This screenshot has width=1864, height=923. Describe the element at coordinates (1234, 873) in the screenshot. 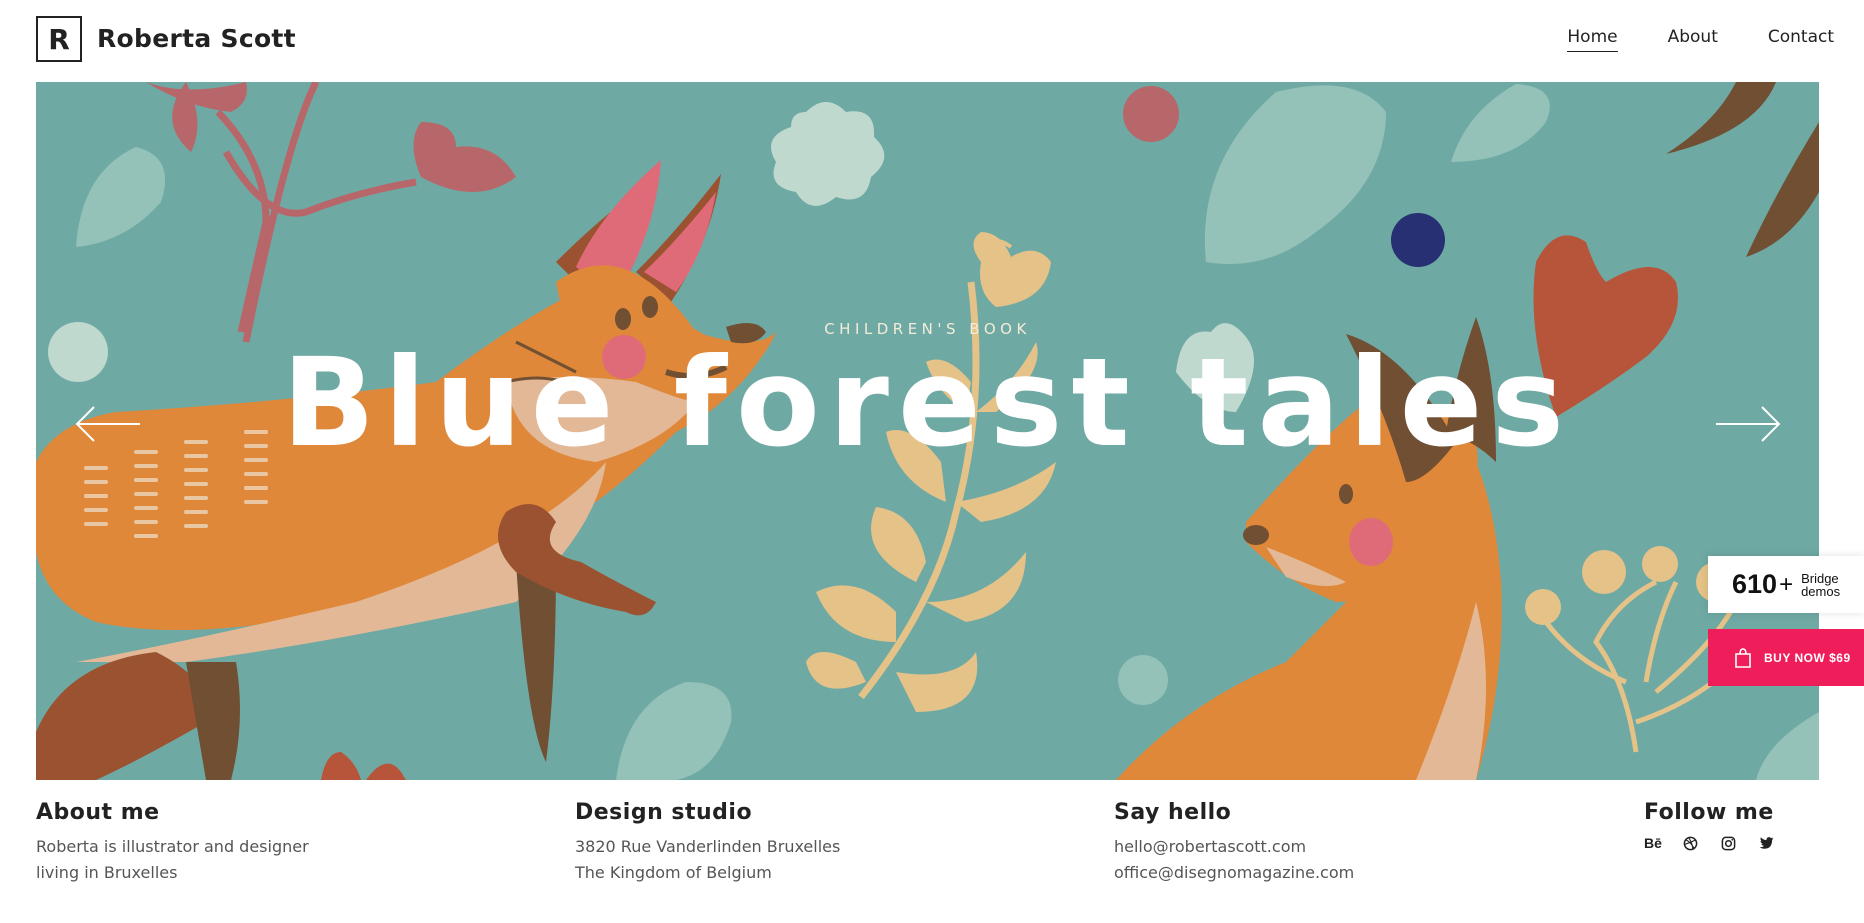

I see `footer-email-2: office@disegnomagazine.com` at that location.